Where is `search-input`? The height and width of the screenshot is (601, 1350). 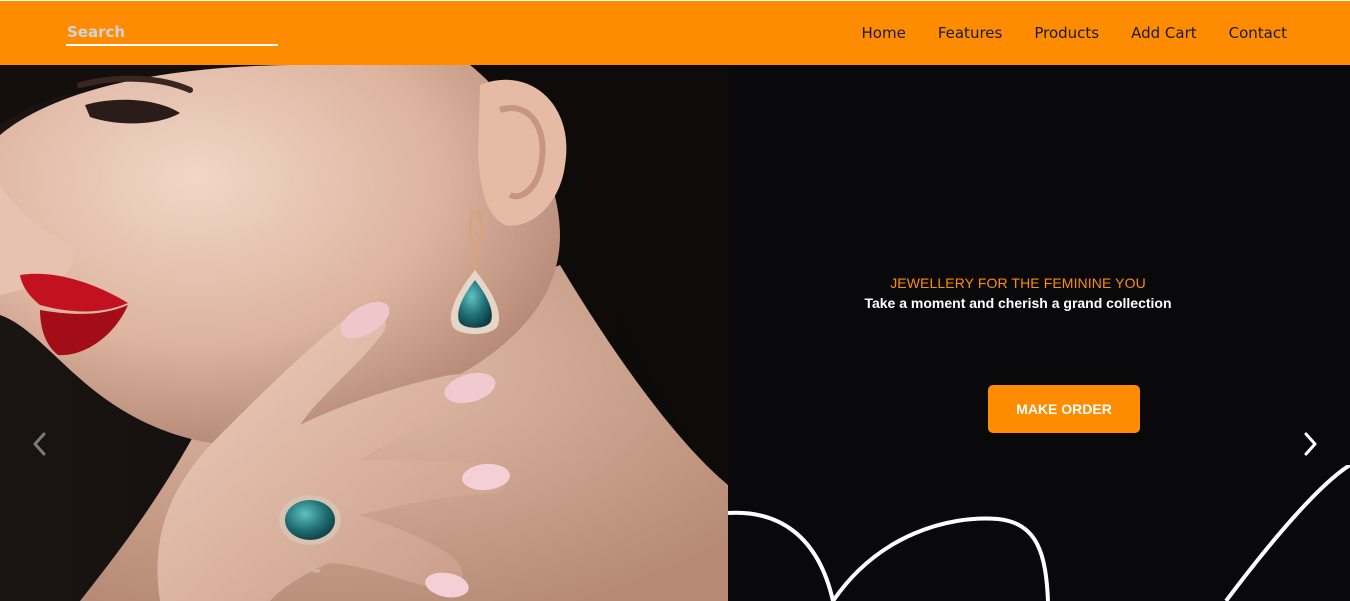 search-input is located at coordinates (172, 32).